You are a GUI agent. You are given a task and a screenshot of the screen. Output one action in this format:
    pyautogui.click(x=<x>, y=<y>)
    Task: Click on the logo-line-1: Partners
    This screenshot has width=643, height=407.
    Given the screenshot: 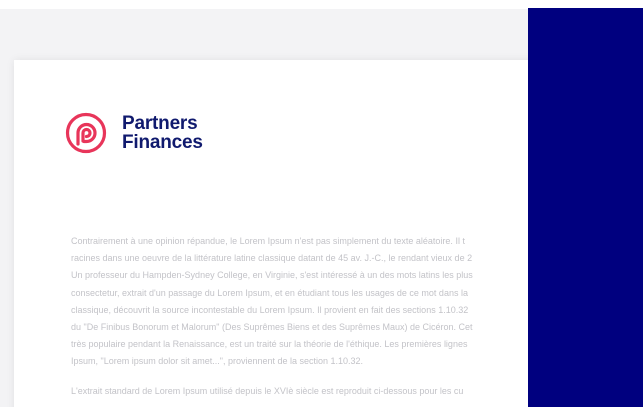 What is the action you would take?
    pyautogui.click(x=160, y=123)
    